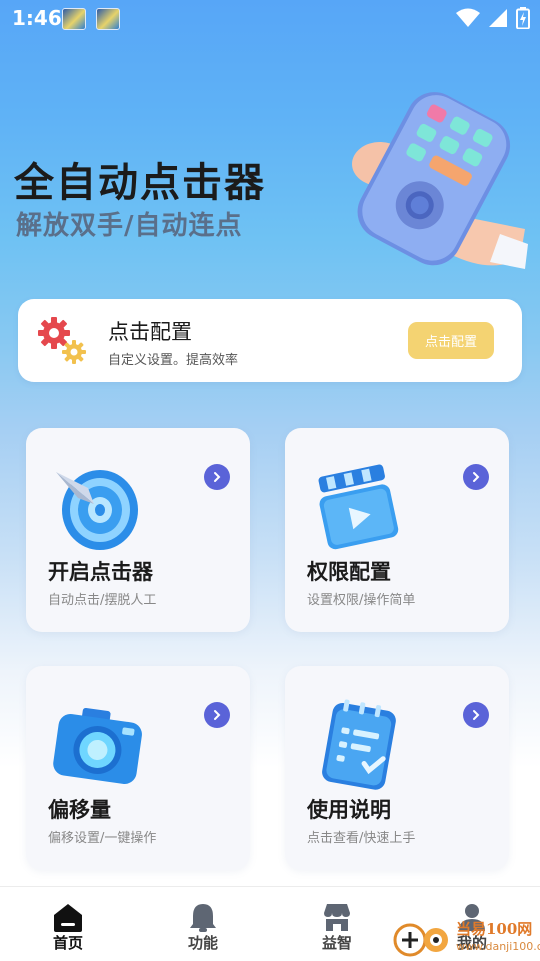  Describe the element at coordinates (270, 340) in the screenshot. I see `click-config-card: 点击配置 自定义设置。提高效率 点击配置` at that location.